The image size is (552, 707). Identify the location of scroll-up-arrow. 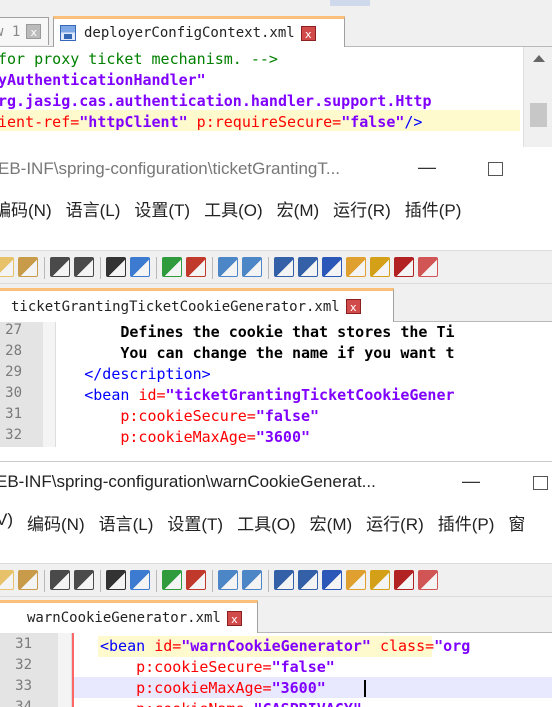
(539, 58).